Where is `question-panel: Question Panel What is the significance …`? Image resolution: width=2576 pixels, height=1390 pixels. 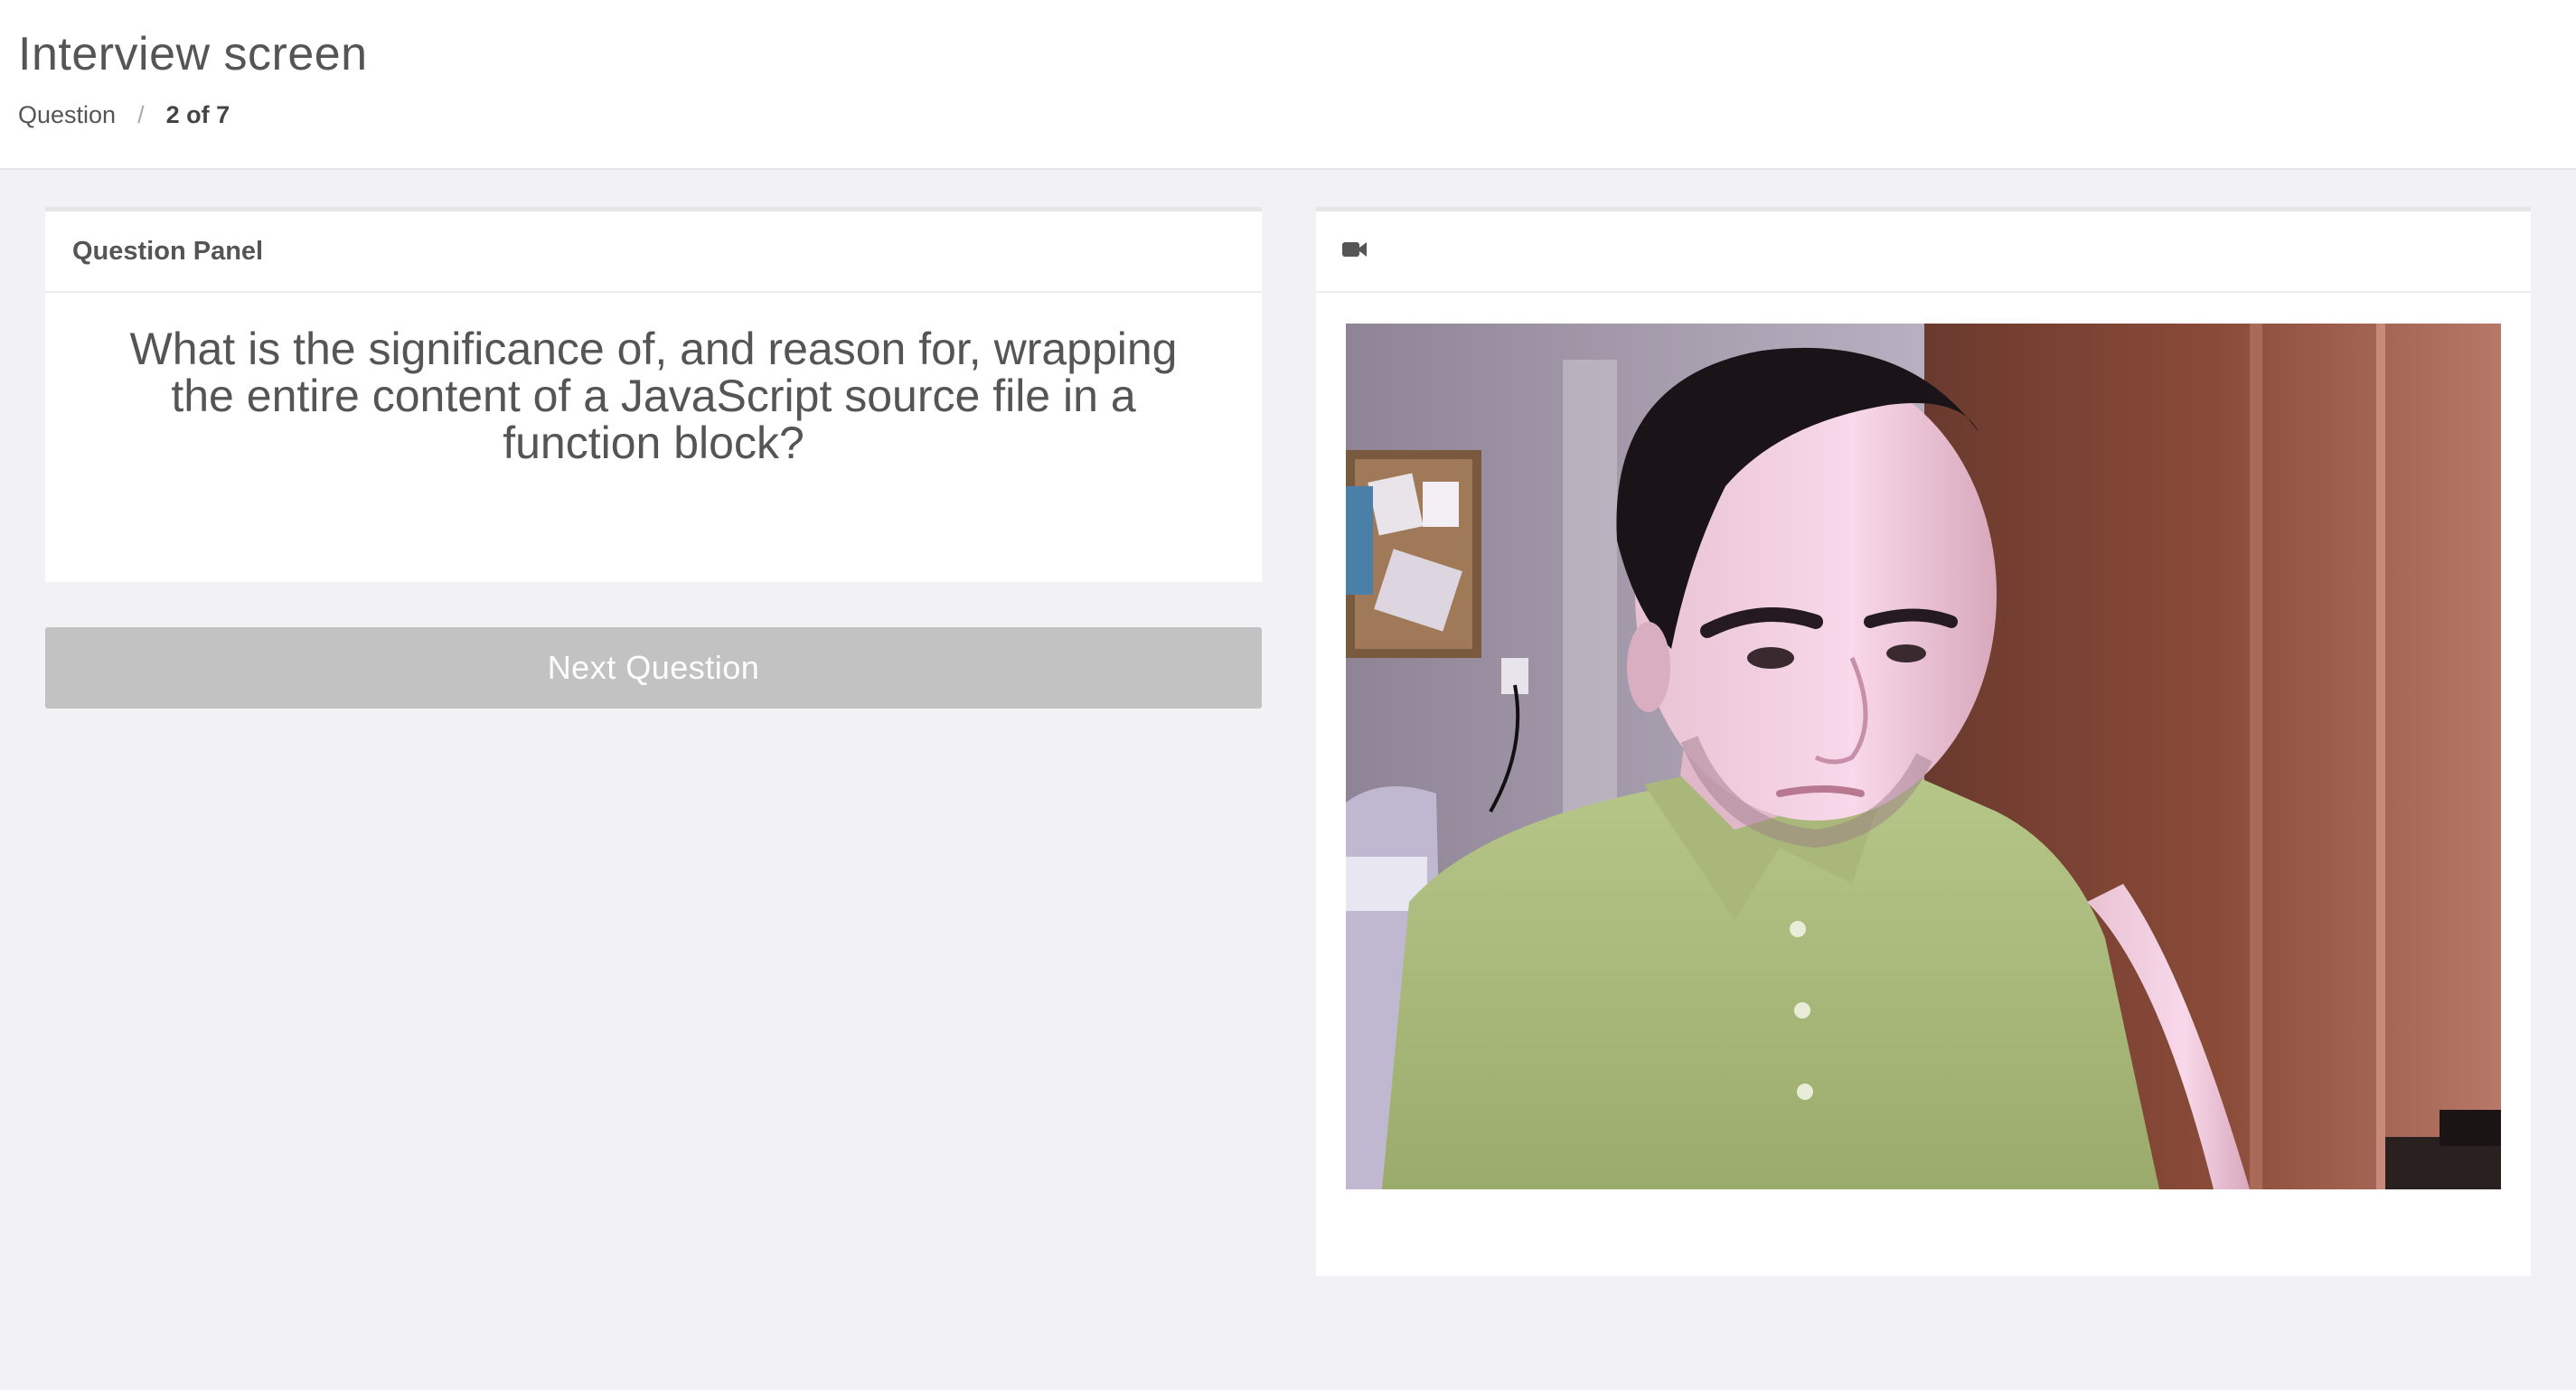
question-panel: Question Panel What is the significance … is located at coordinates (653, 395).